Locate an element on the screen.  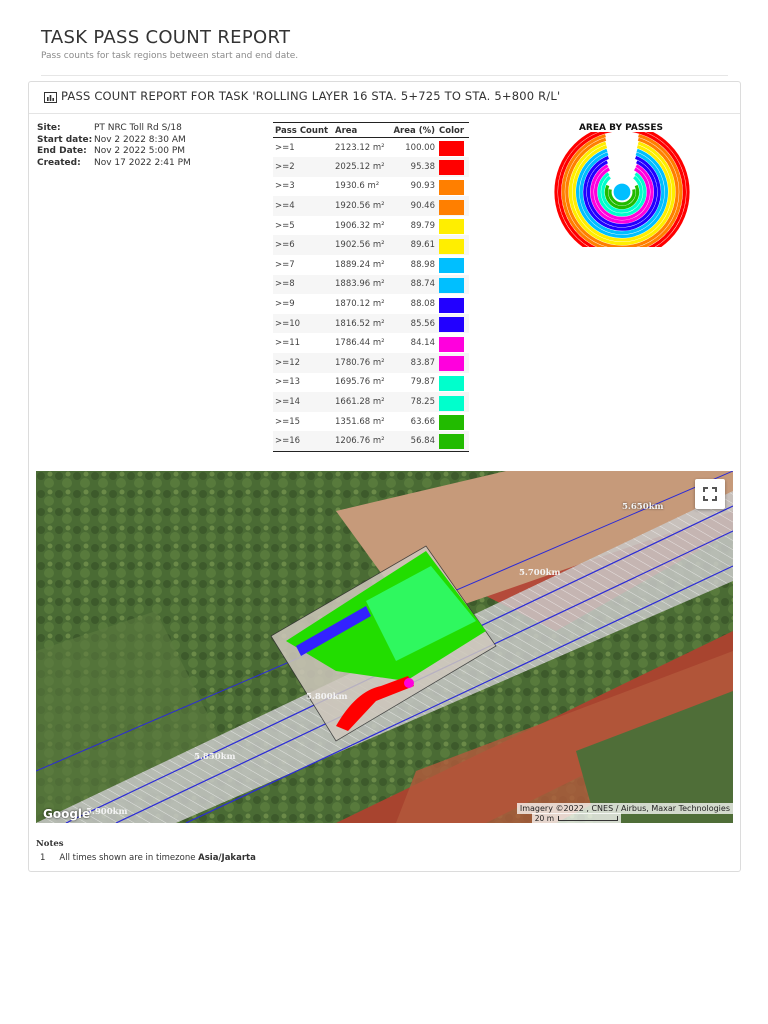
km-label-5800: 5.800km is located at coordinates (327, 697).